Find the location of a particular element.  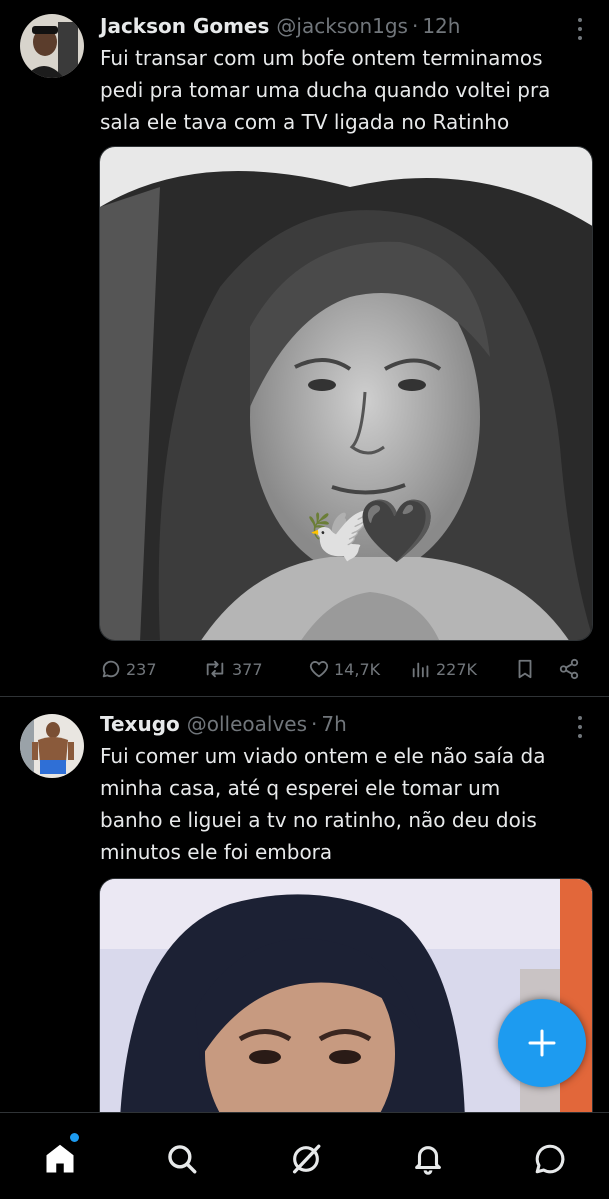

bookmark-button is located at coordinates (525, 669).